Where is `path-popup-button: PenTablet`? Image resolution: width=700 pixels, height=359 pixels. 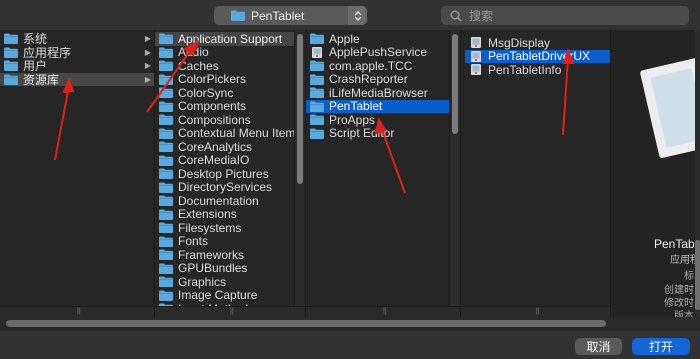 path-popup-button: PenTablet is located at coordinates (290, 15).